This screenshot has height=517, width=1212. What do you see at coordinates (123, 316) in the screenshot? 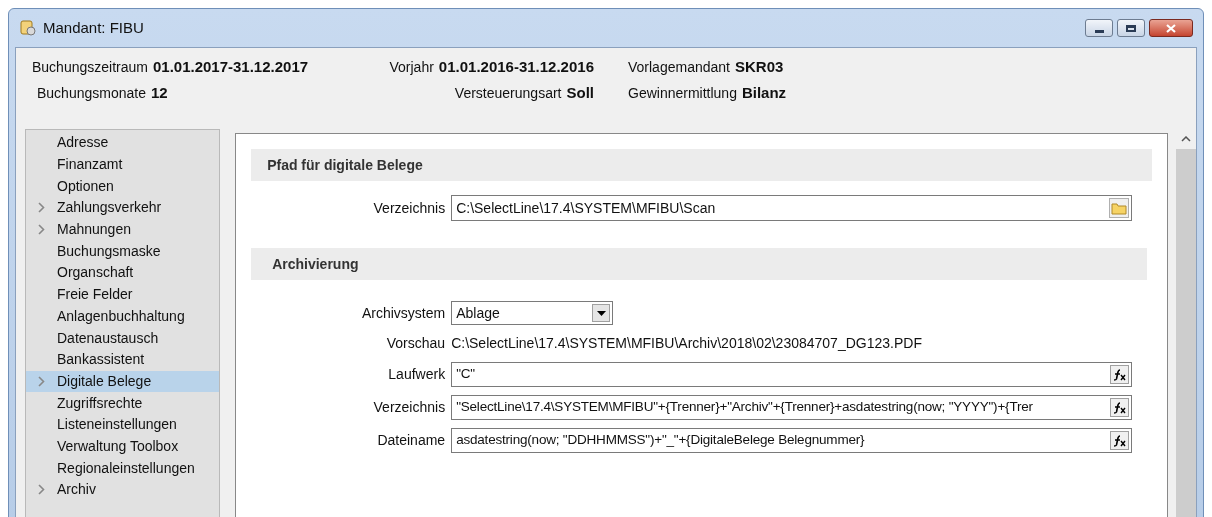
I see `sidebar-item: Anlagenbuchhaltung` at bounding box center [123, 316].